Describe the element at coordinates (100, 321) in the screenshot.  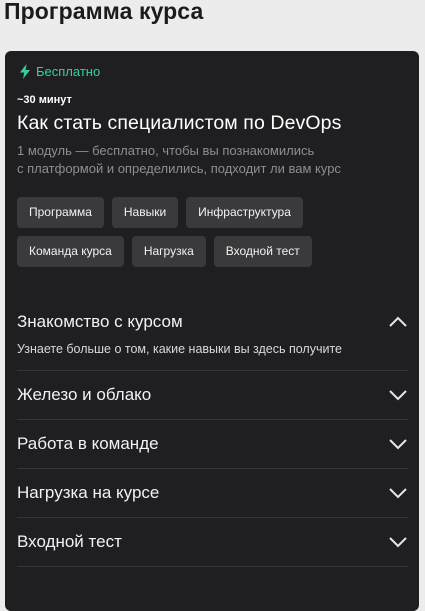
I see `accordion-title: Знакомство с курсом` at that location.